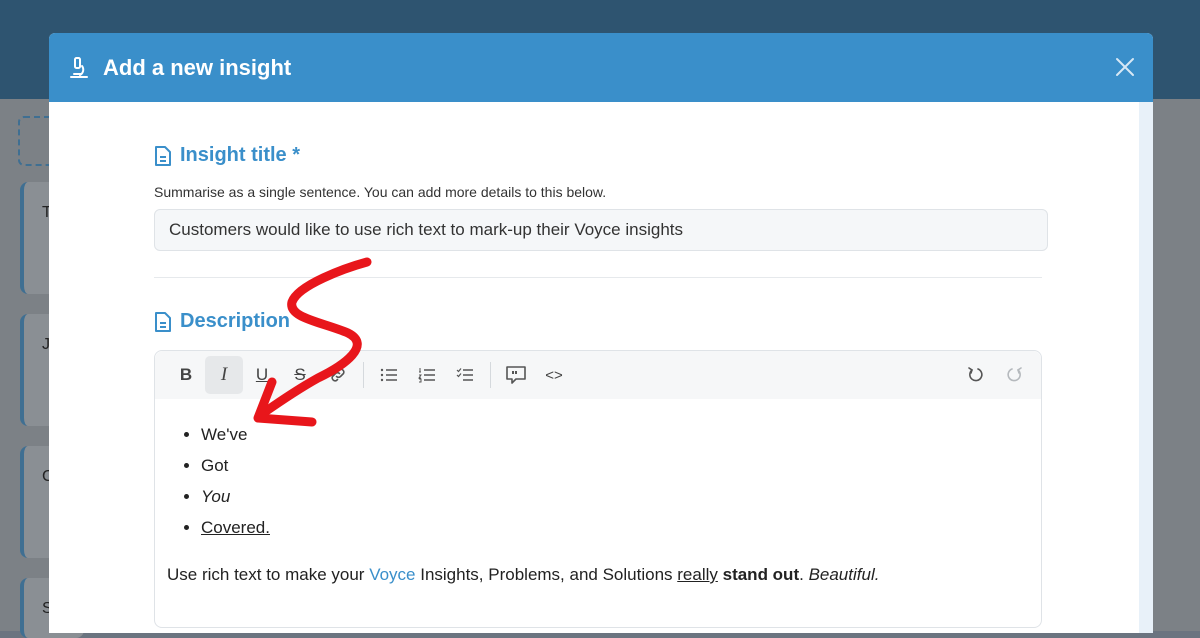  I want to click on strikethrough-icon: S, so click(300, 374).